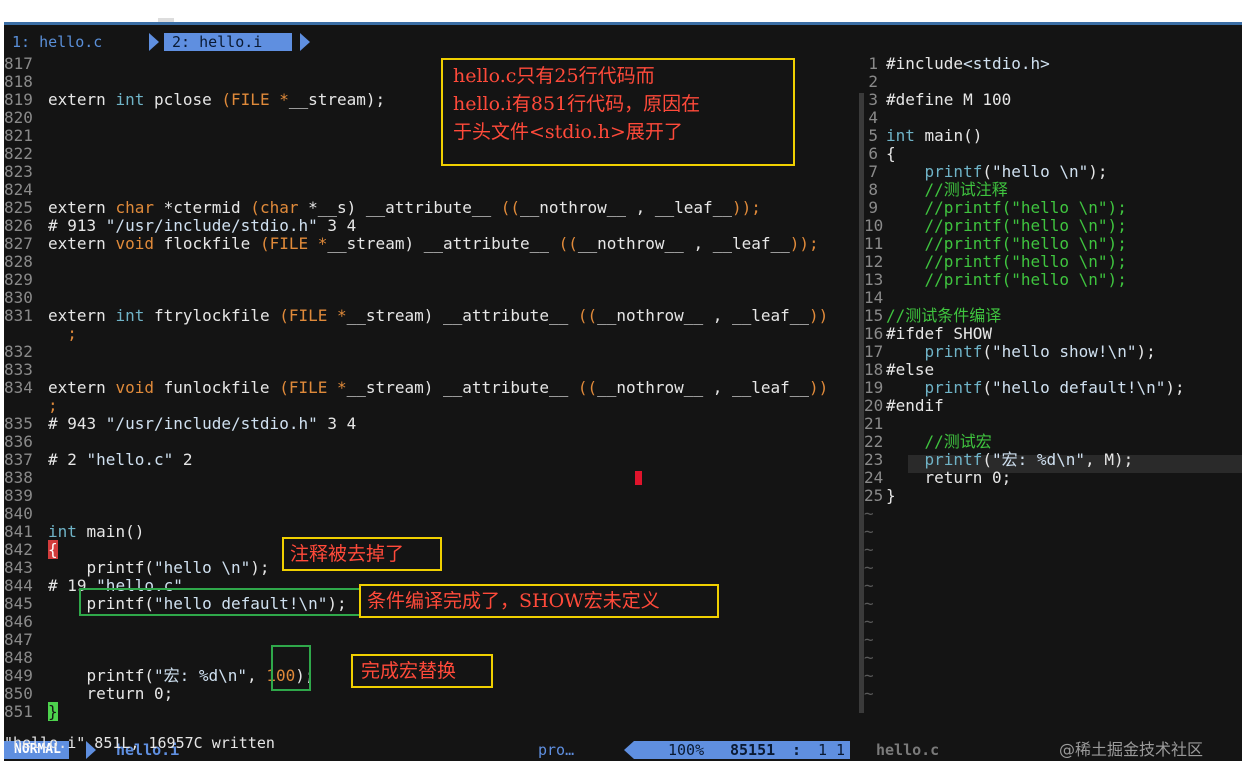 This screenshot has width=1242, height=761. What do you see at coordinates (753, 750) in the screenshot?
I see `status-lines: 85151` at bounding box center [753, 750].